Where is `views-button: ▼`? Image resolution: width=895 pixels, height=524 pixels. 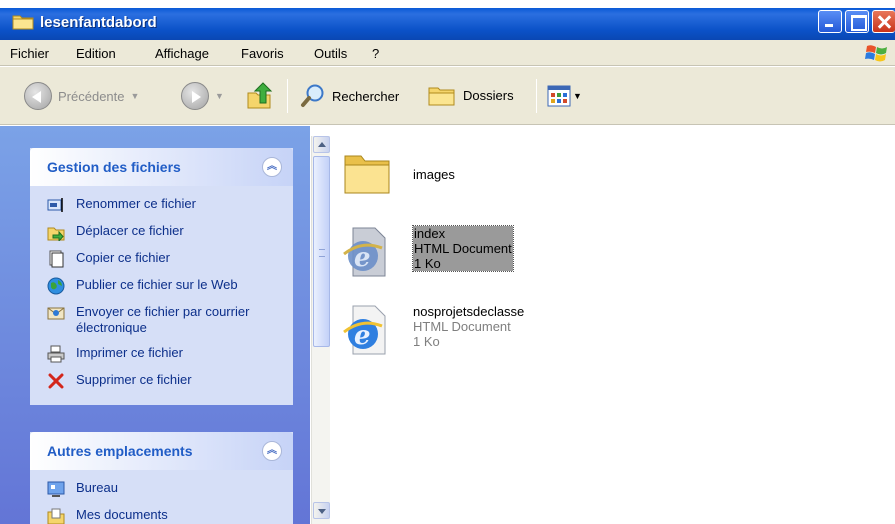 views-button: ▼ is located at coordinates (564, 96).